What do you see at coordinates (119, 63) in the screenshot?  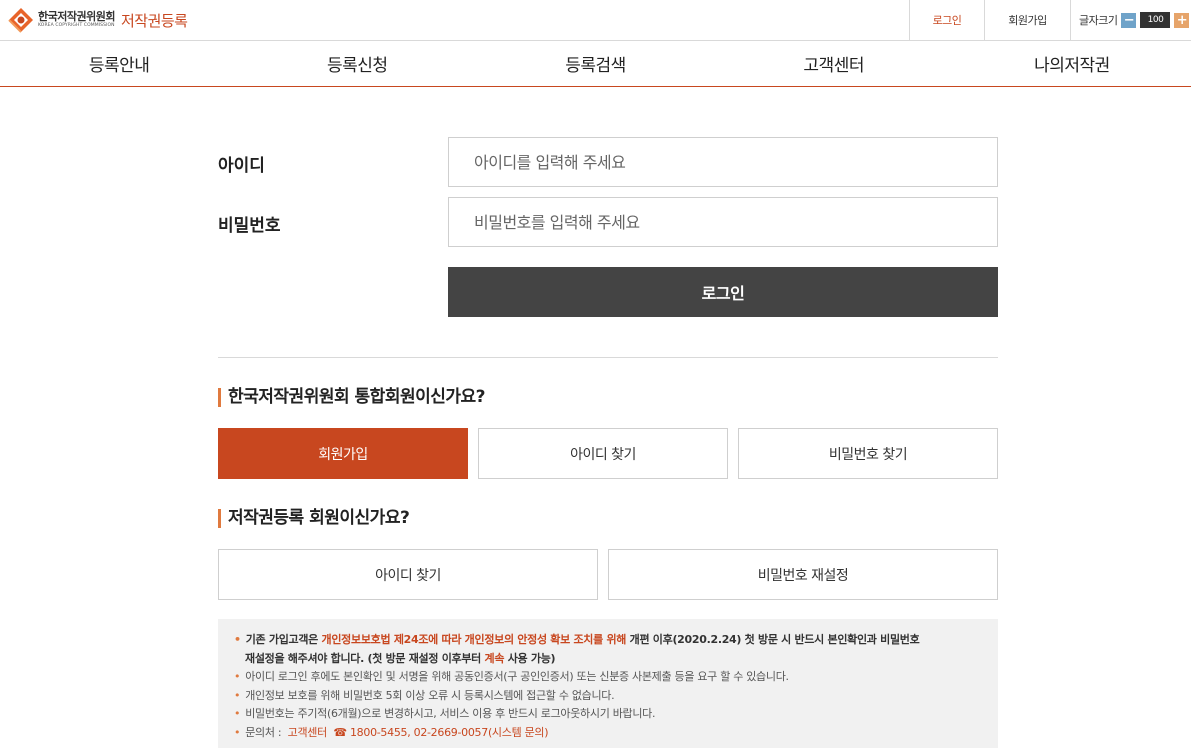 I see `nav-item-guide: 등록안내` at bounding box center [119, 63].